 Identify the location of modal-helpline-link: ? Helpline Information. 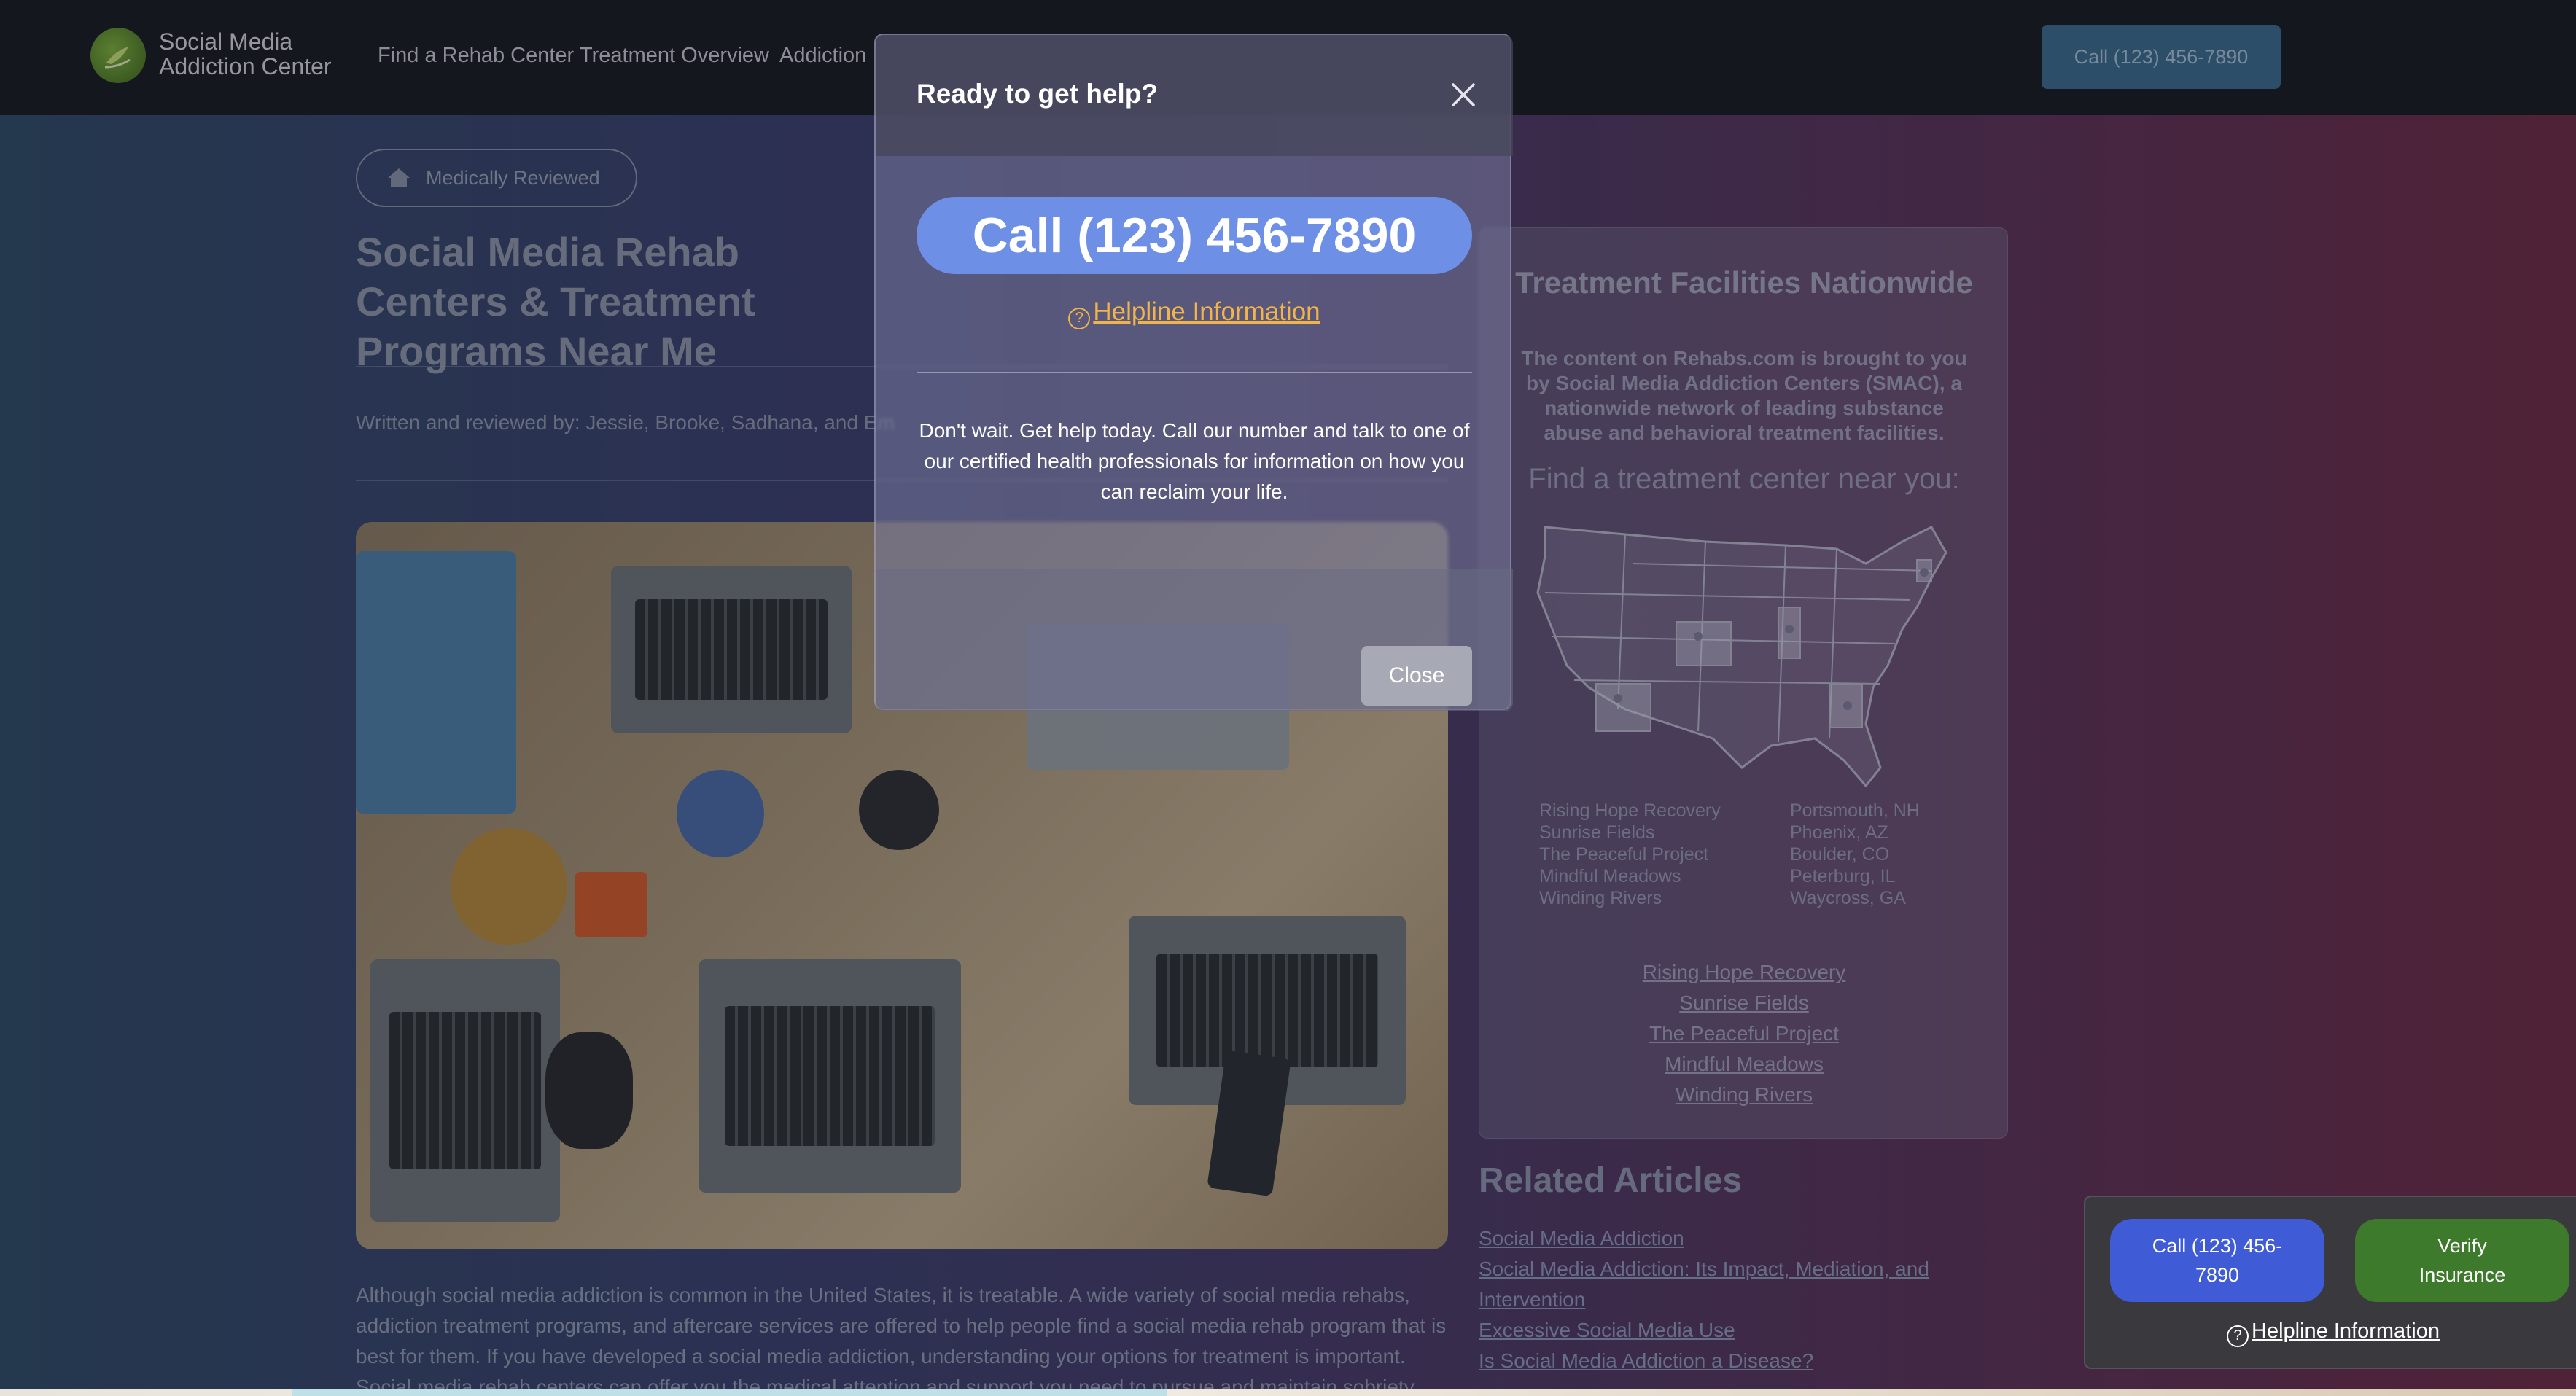
(1194, 313).